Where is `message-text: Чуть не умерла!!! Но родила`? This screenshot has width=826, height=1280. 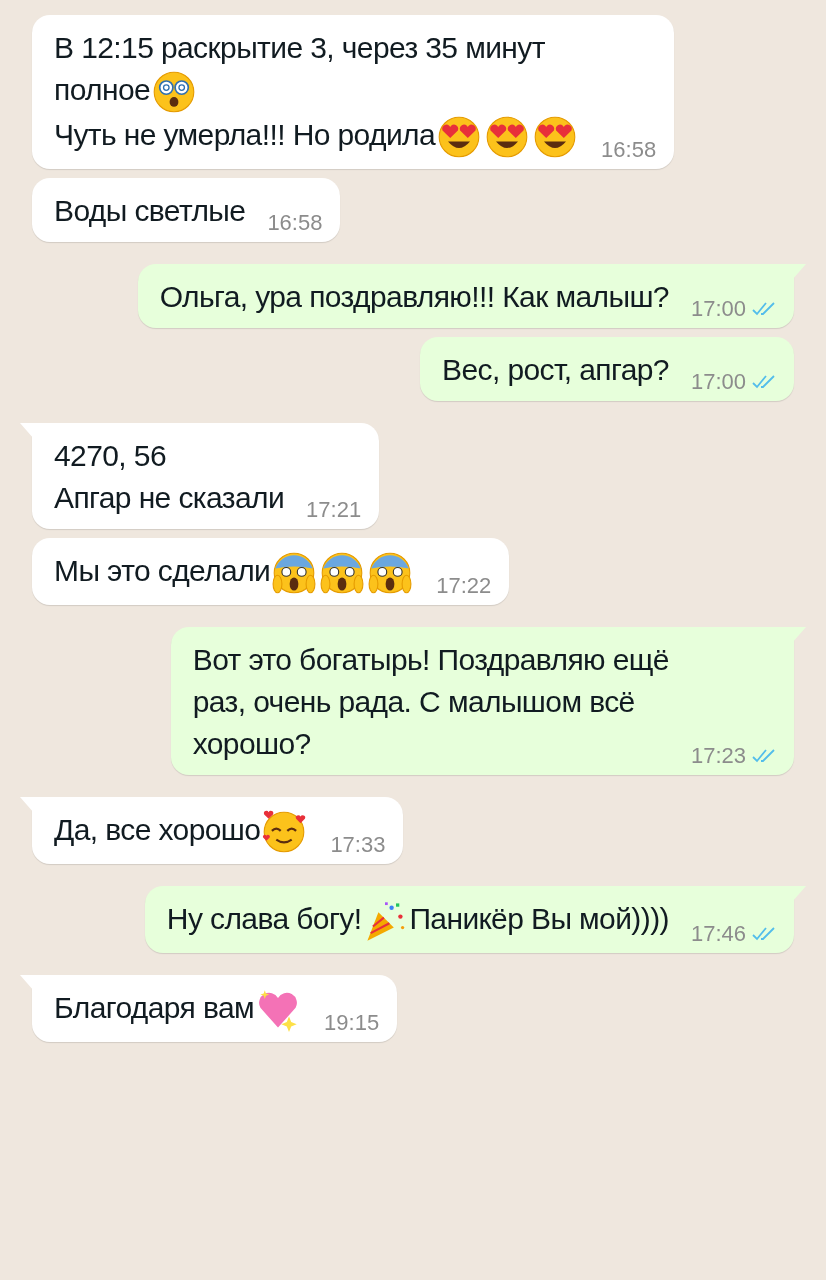 message-text: Чуть не умерла!!! Но родила is located at coordinates (245, 135).